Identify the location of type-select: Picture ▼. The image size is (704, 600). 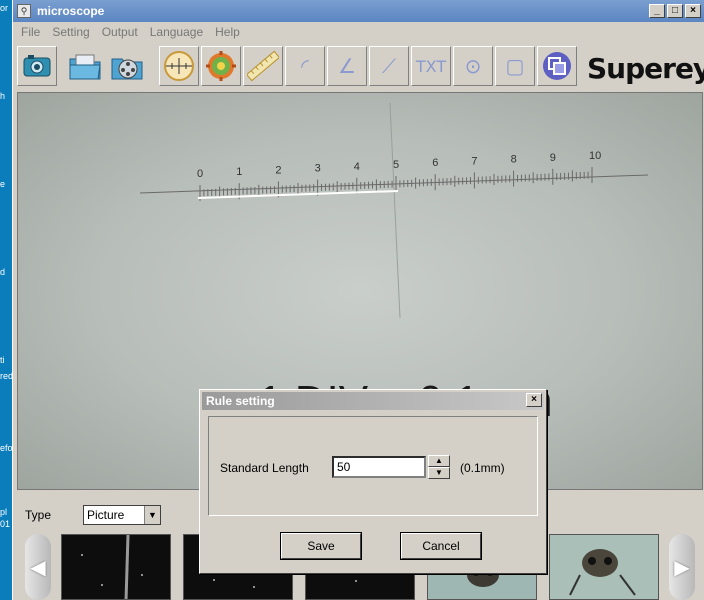
(122, 515).